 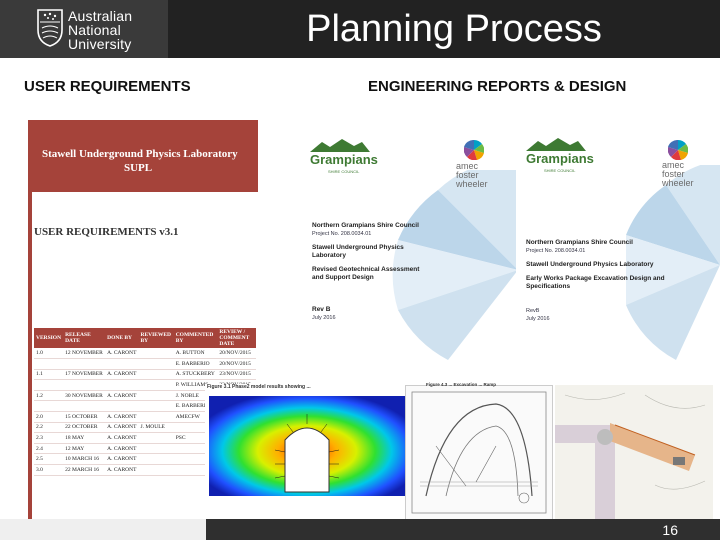 What do you see at coordinates (106, 232) in the screenshot?
I see `document-subtitle: USER REQUIREMENTS v3.1` at bounding box center [106, 232].